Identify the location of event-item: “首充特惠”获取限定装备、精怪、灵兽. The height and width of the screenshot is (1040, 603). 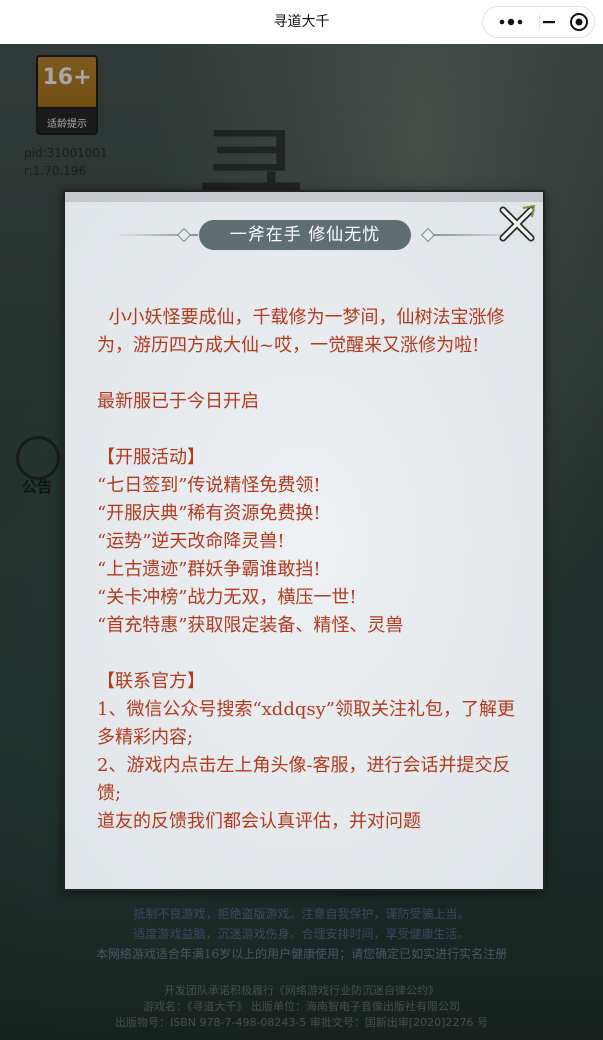
(250, 625).